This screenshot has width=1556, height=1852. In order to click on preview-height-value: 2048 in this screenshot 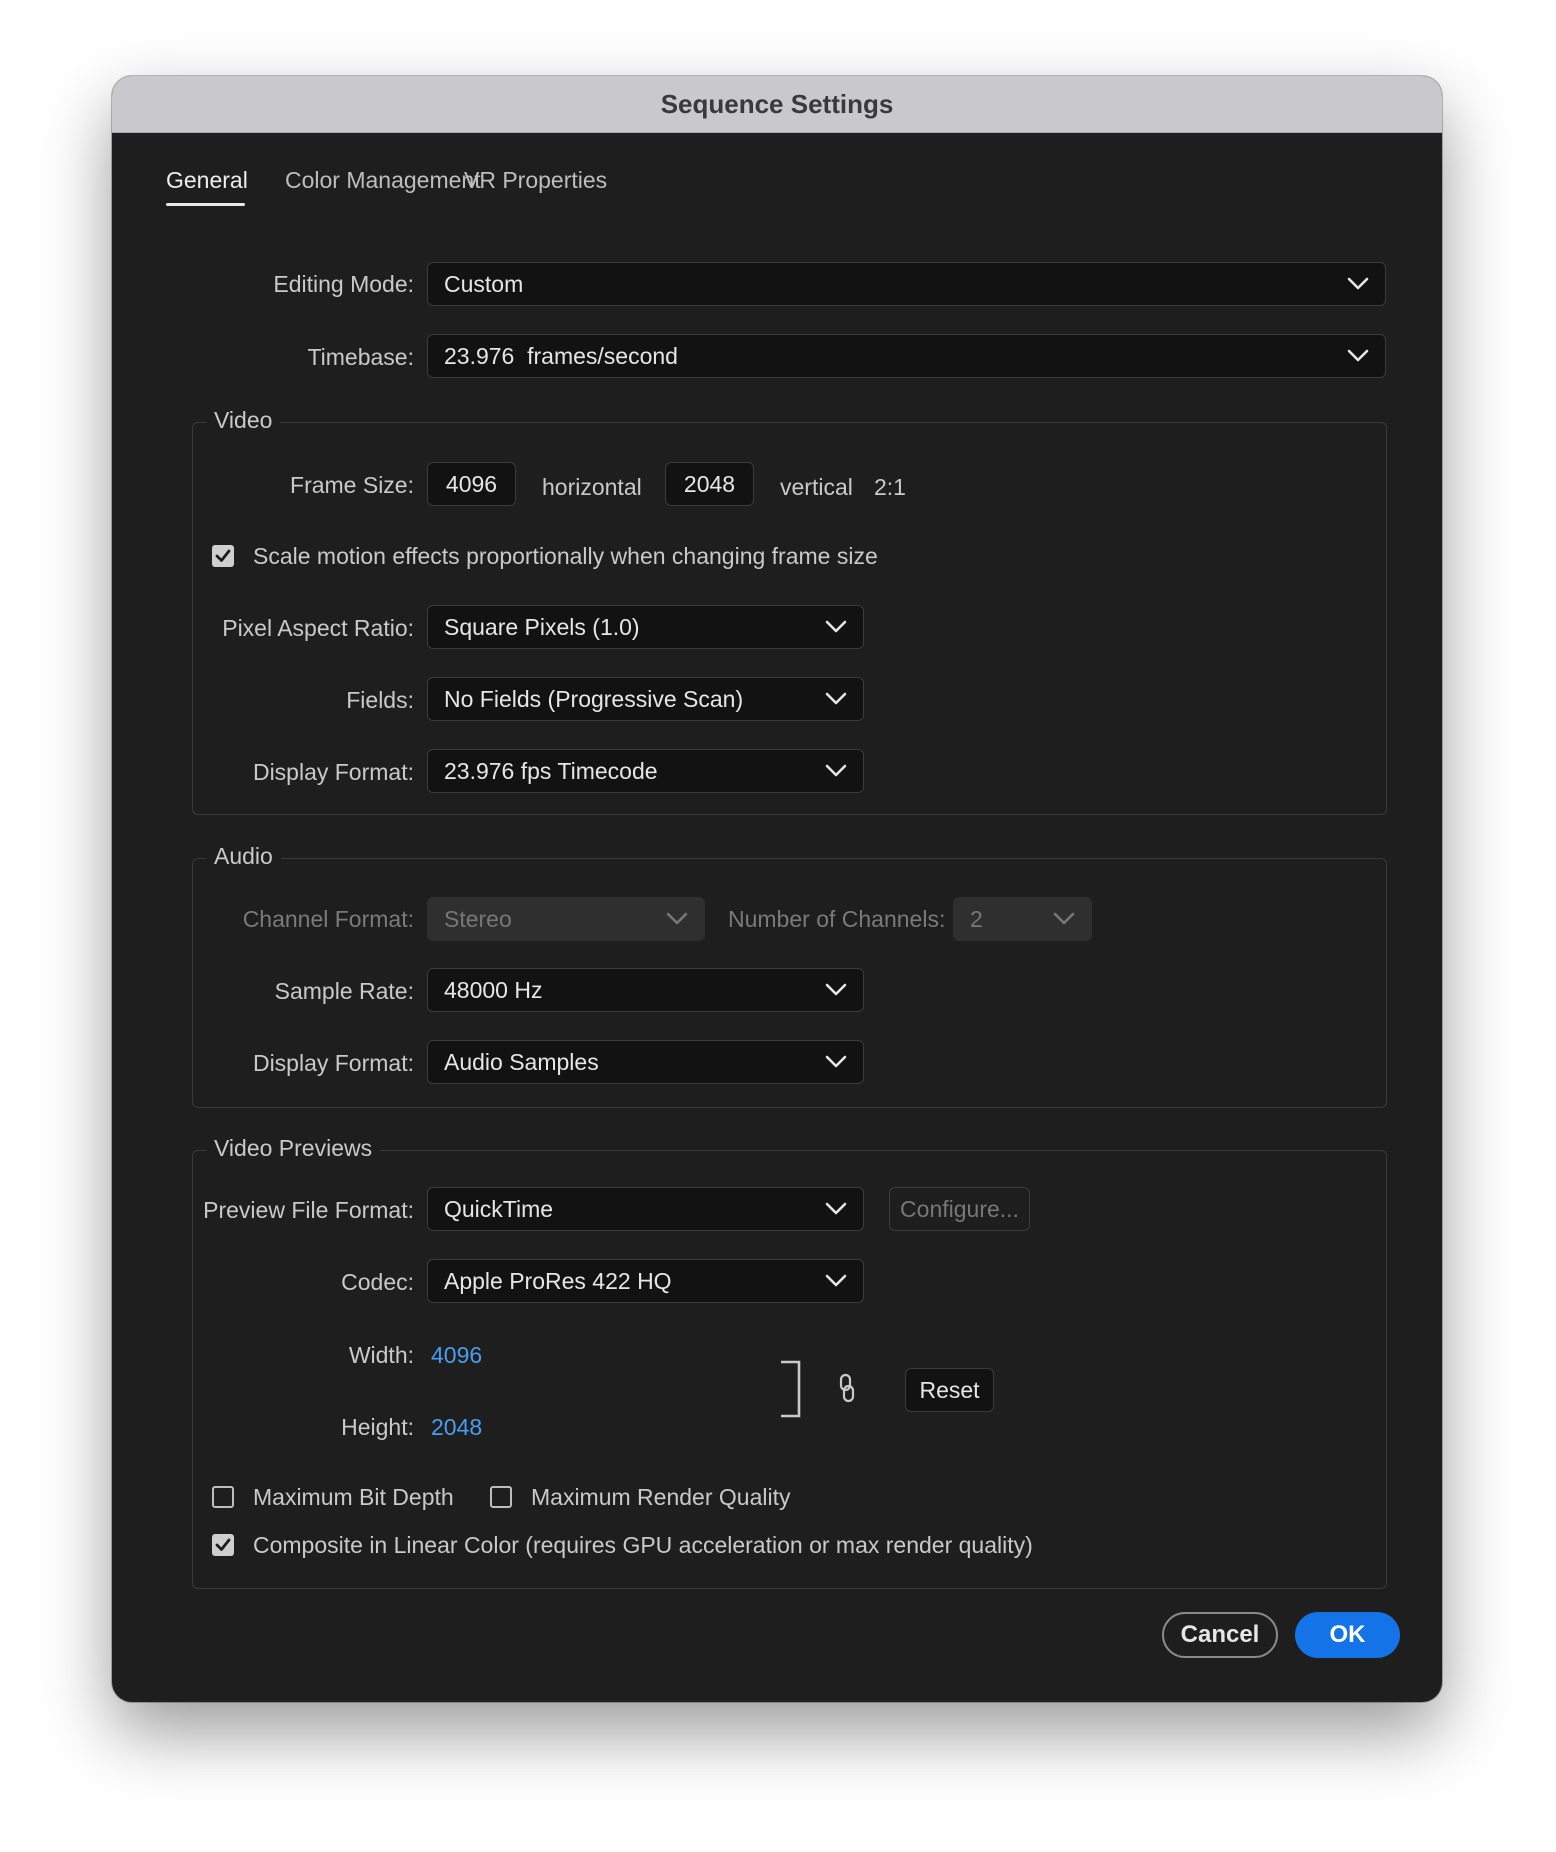, I will do `click(456, 1427)`.